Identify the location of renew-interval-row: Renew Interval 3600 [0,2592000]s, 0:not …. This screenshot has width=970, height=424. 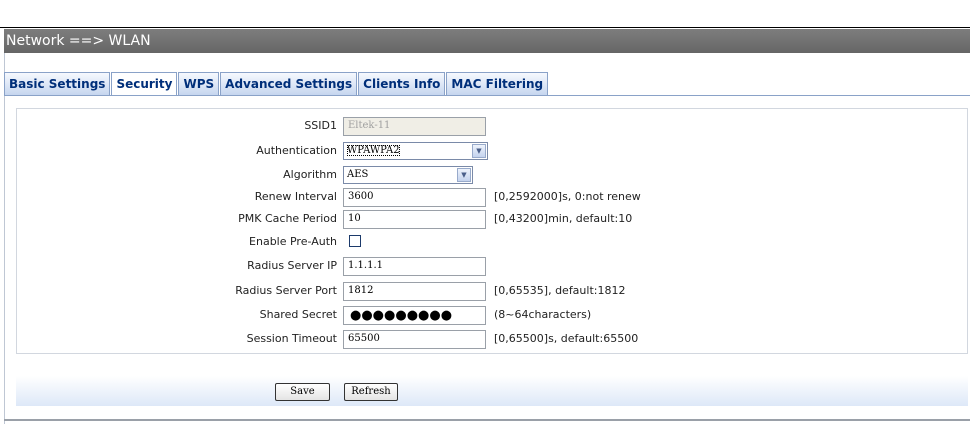
(493, 197).